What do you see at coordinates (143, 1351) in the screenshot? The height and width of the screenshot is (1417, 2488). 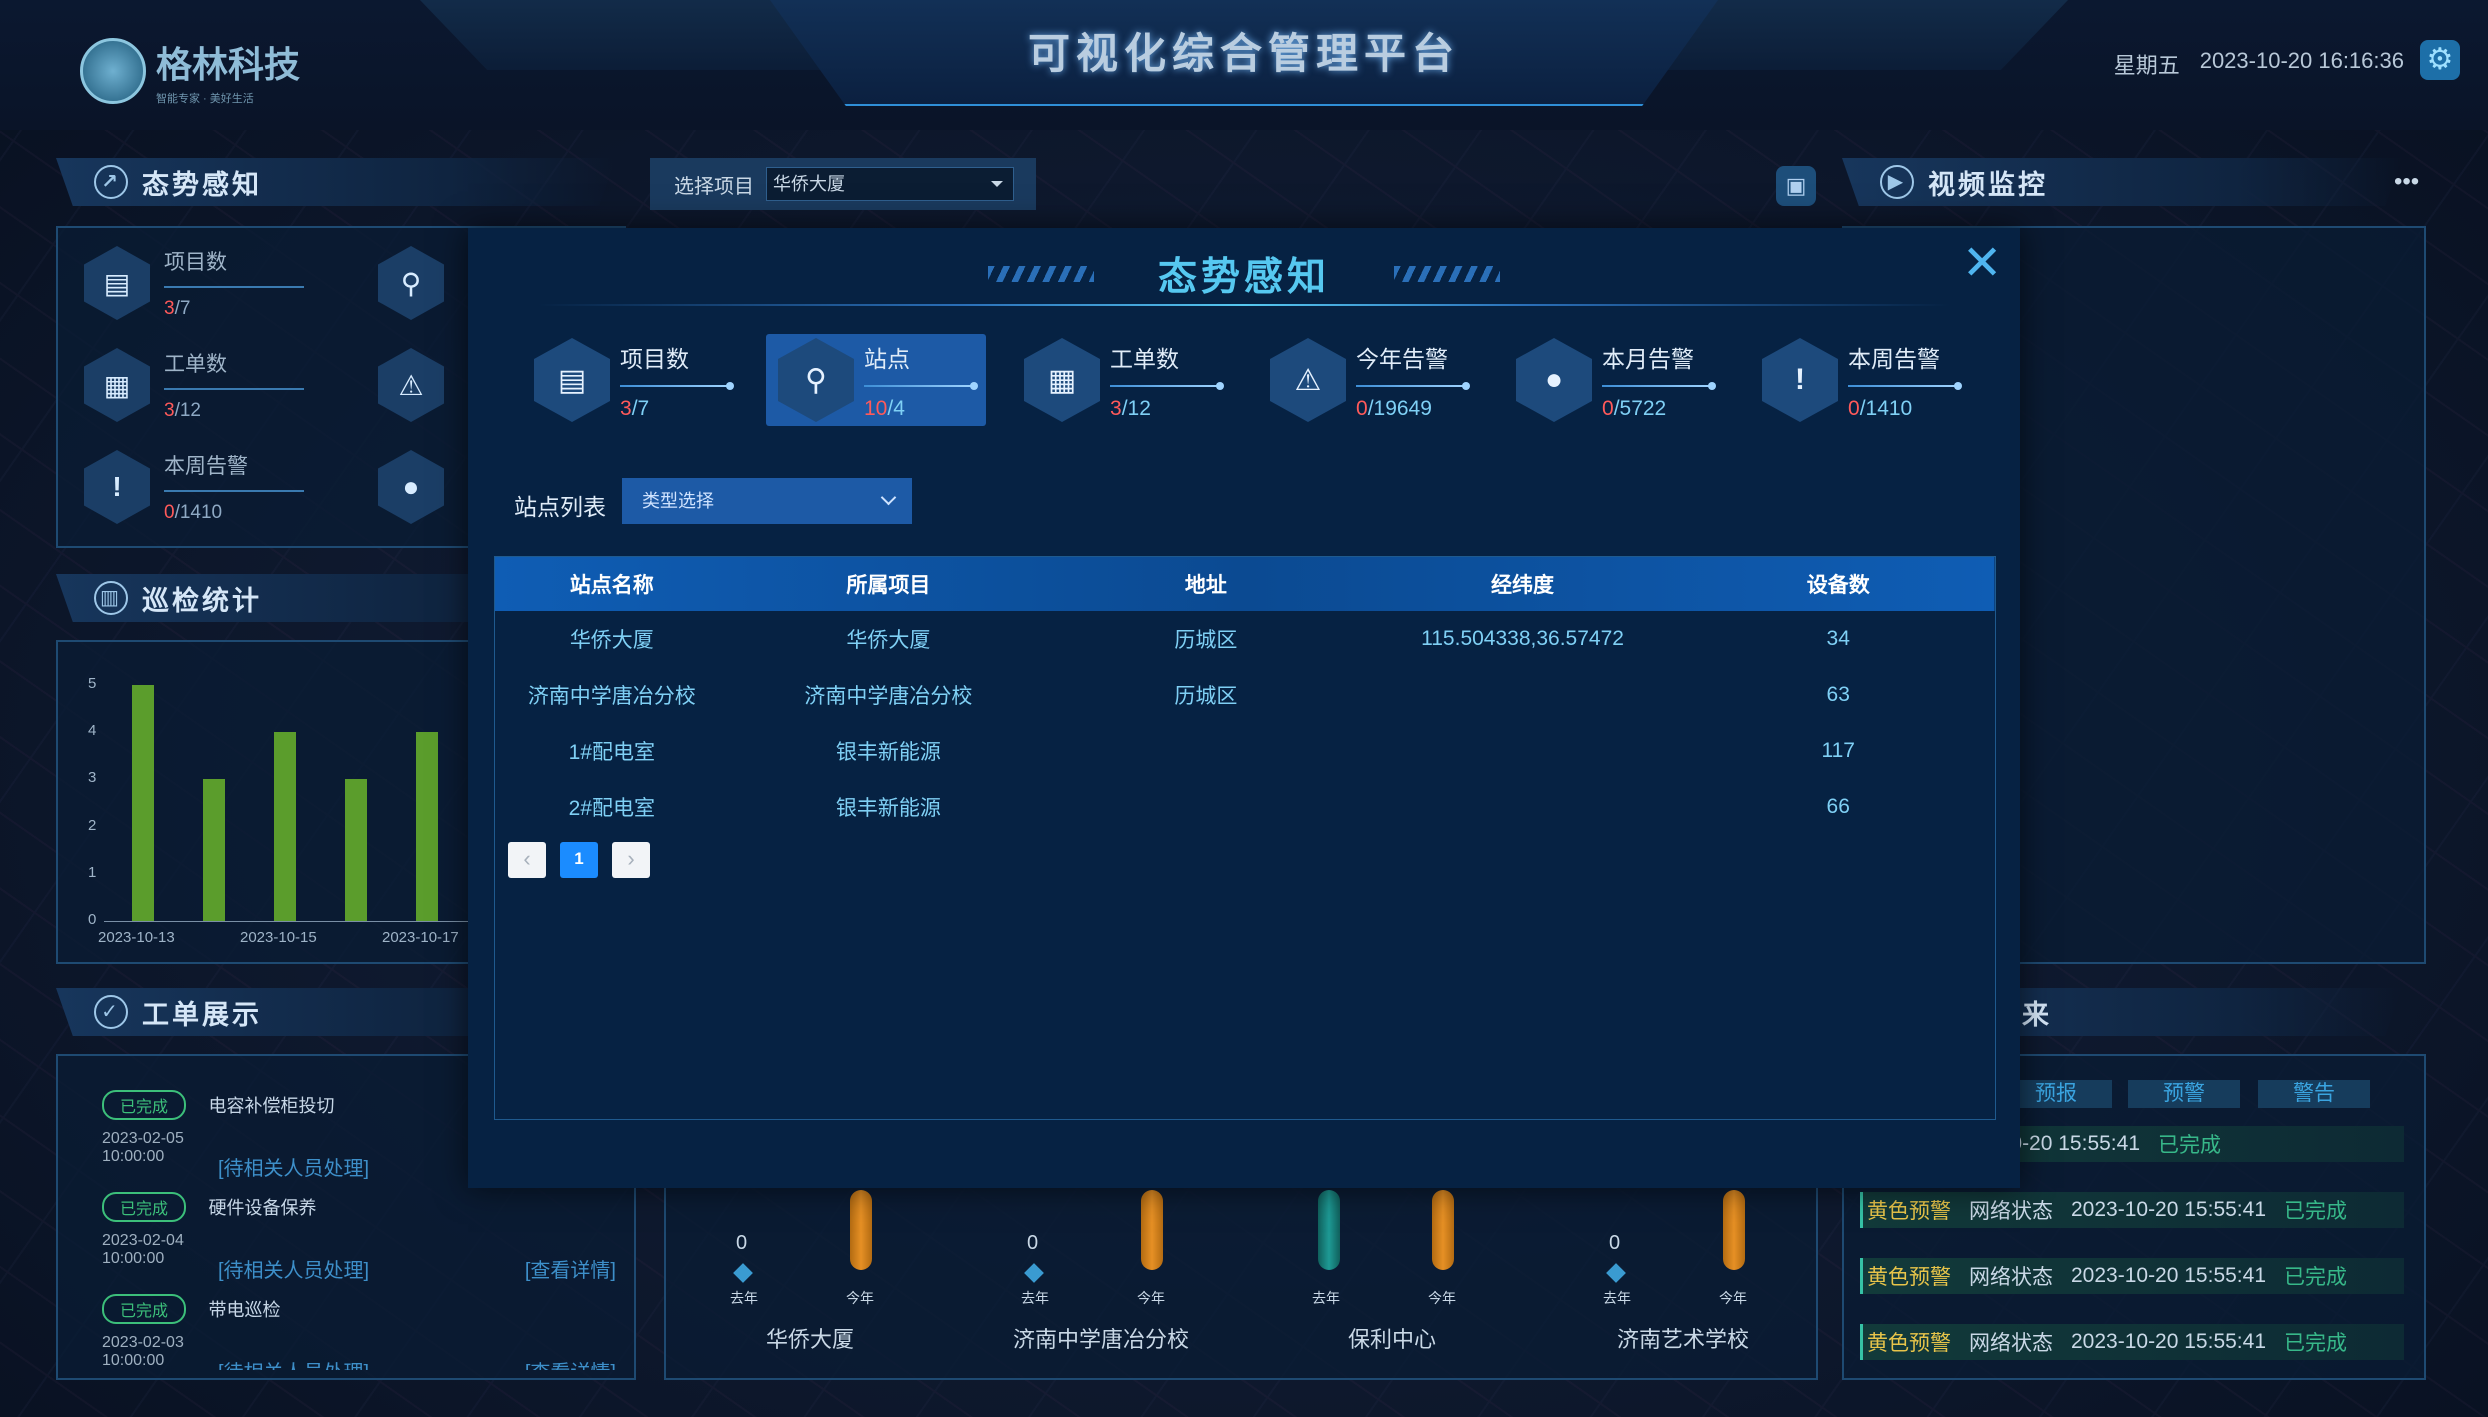 I see `workorder-date: 2023-02-03 10:00:00` at bounding box center [143, 1351].